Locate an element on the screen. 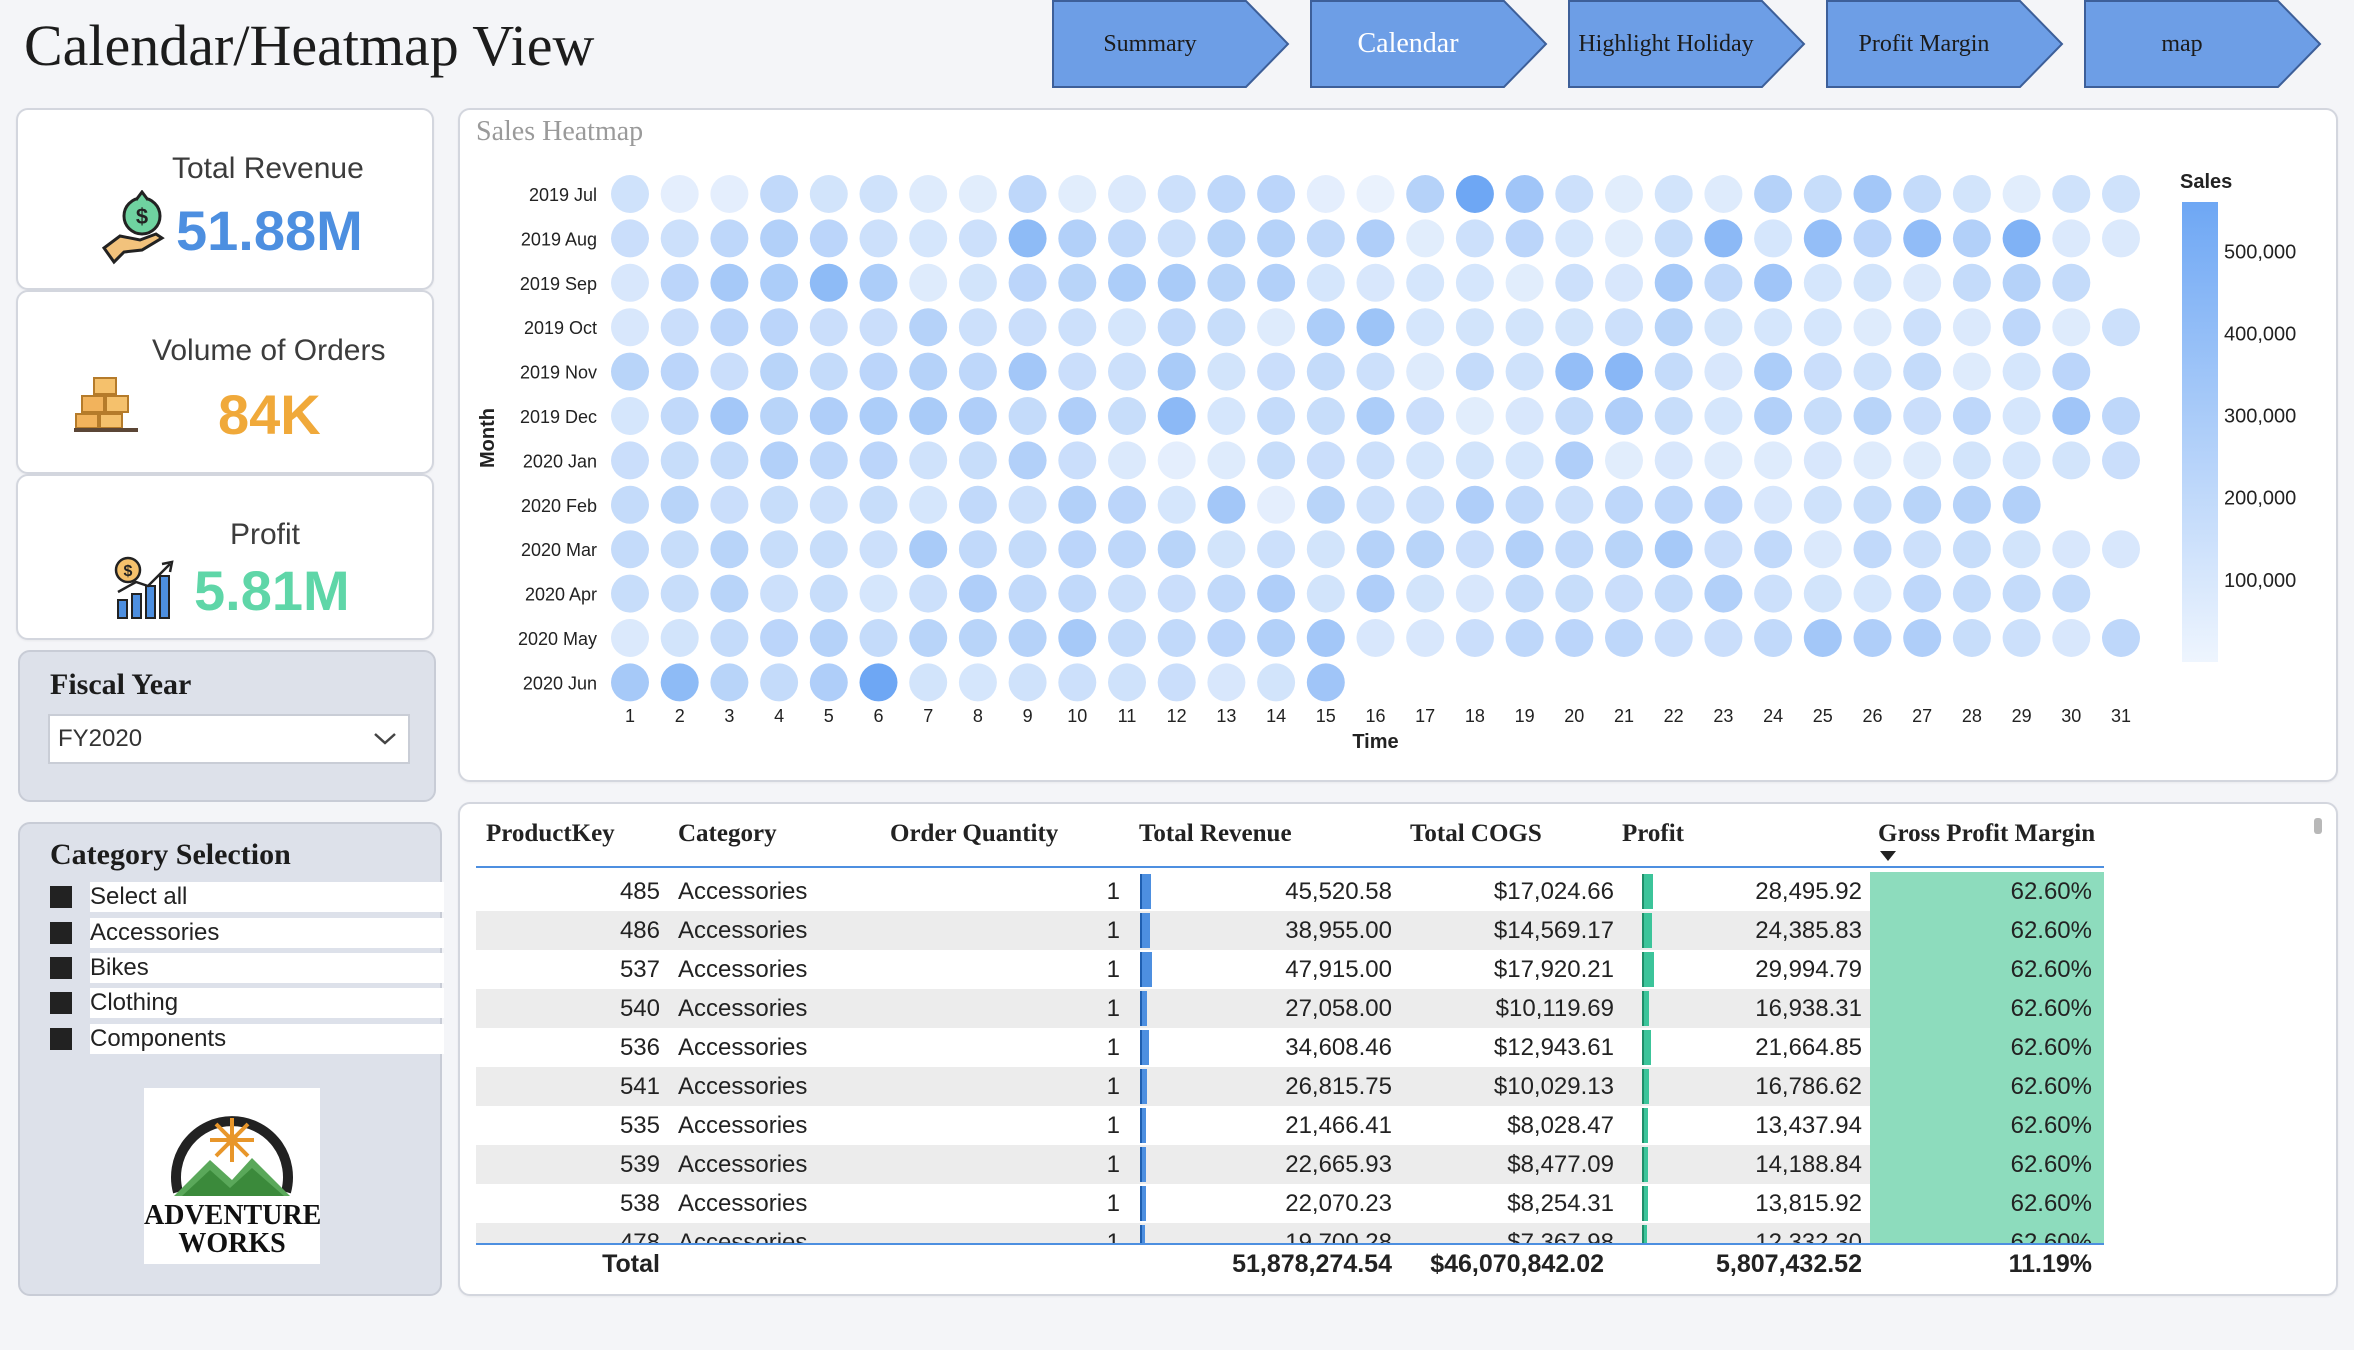 This screenshot has height=1350, width=2354. category-item-accessories: Accessories is located at coordinates (247, 934).